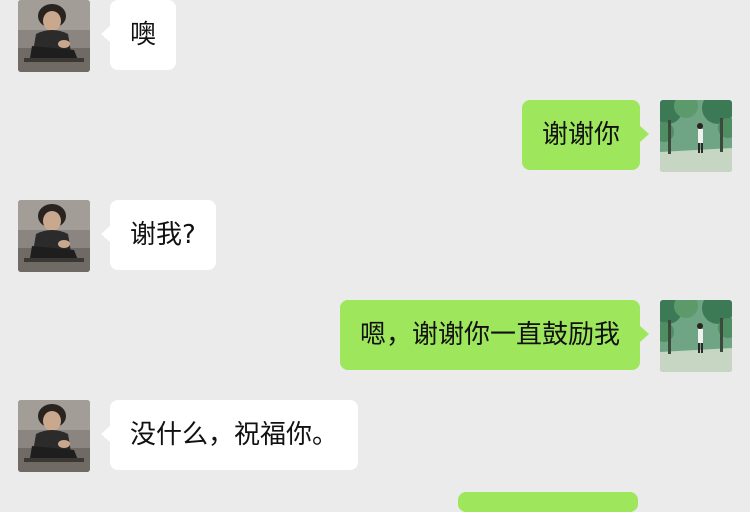 Image resolution: width=750 pixels, height=512 pixels. What do you see at coordinates (138, 35) in the screenshot?
I see `message-bubble-incoming: 噢` at bounding box center [138, 35].